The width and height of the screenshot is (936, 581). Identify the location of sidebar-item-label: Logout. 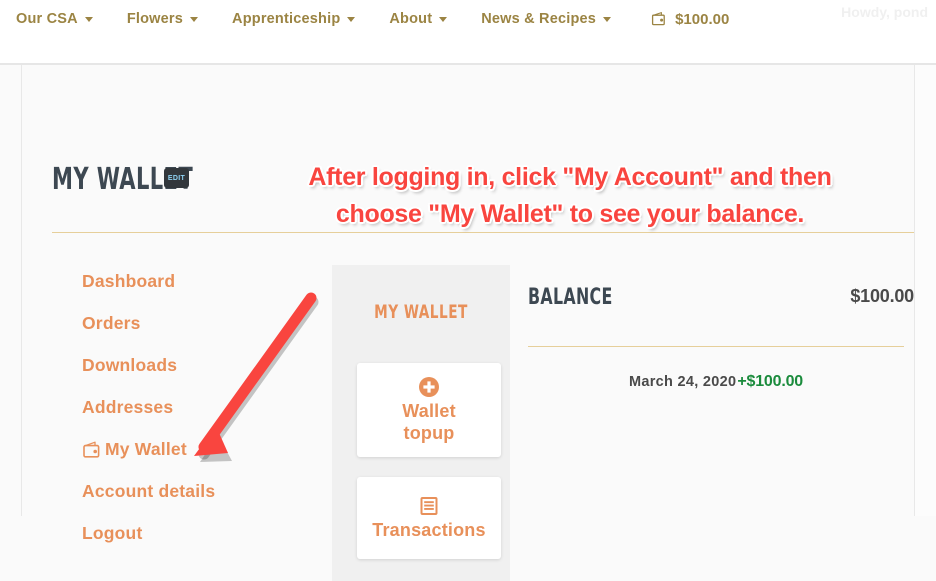
(112, 532).